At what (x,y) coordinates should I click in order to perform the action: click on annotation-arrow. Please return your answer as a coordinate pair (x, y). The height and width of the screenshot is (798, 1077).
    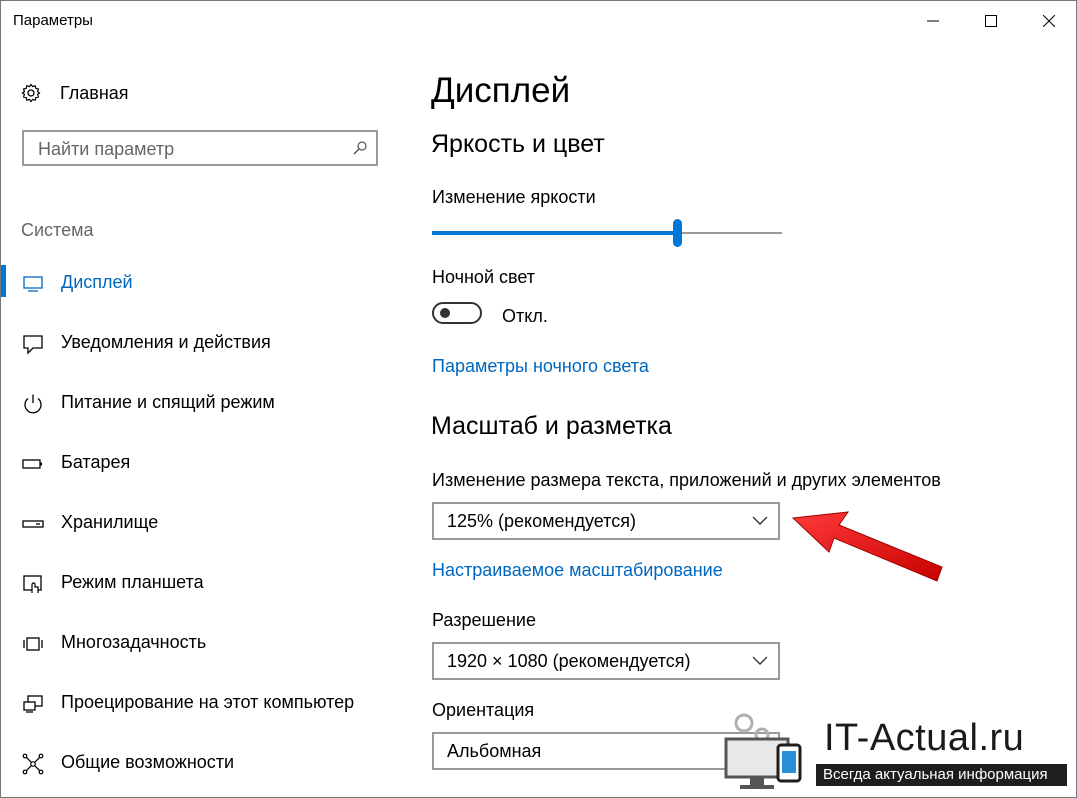
    Looking at the image, I should click on (867, 546).